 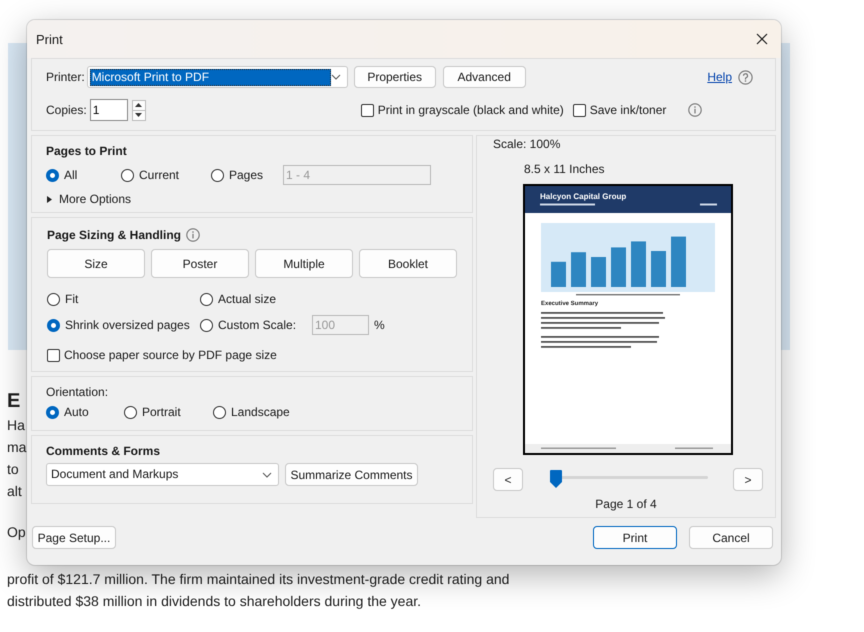 What do you see at coordinates (619, 110) in the screenshot?
I see `checkbox: Save ink/toner` at bounding box center [619, 110].